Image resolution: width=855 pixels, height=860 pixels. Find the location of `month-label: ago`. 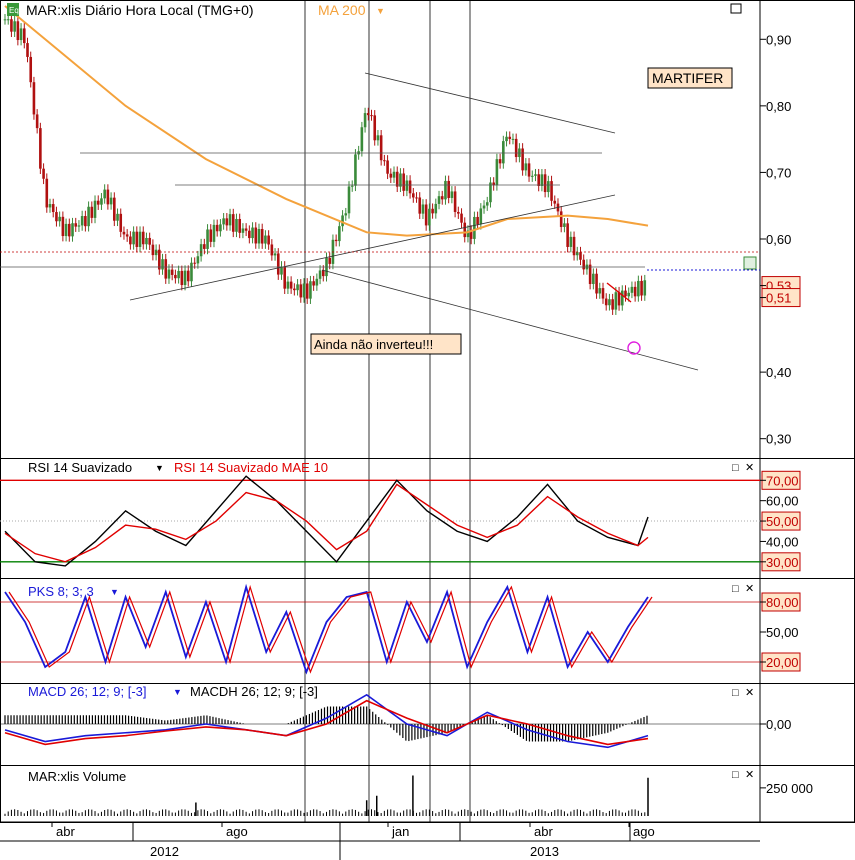

month-label: ago is located at coordinates (237, 831).